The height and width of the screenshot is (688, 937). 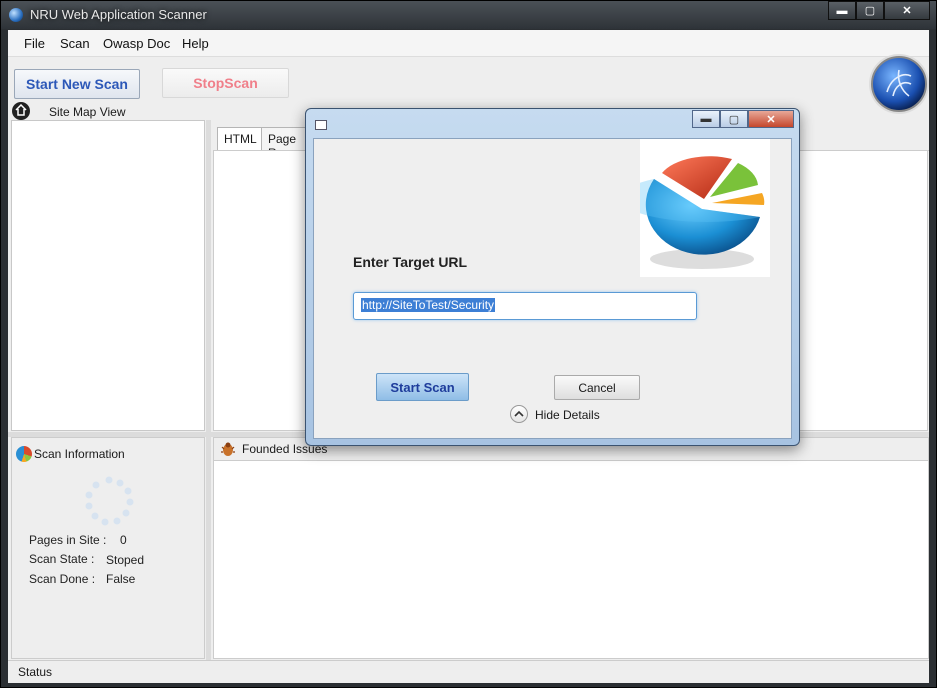 I want to click on scan-done-label: Scan Done :, so click(x=62, y=579).